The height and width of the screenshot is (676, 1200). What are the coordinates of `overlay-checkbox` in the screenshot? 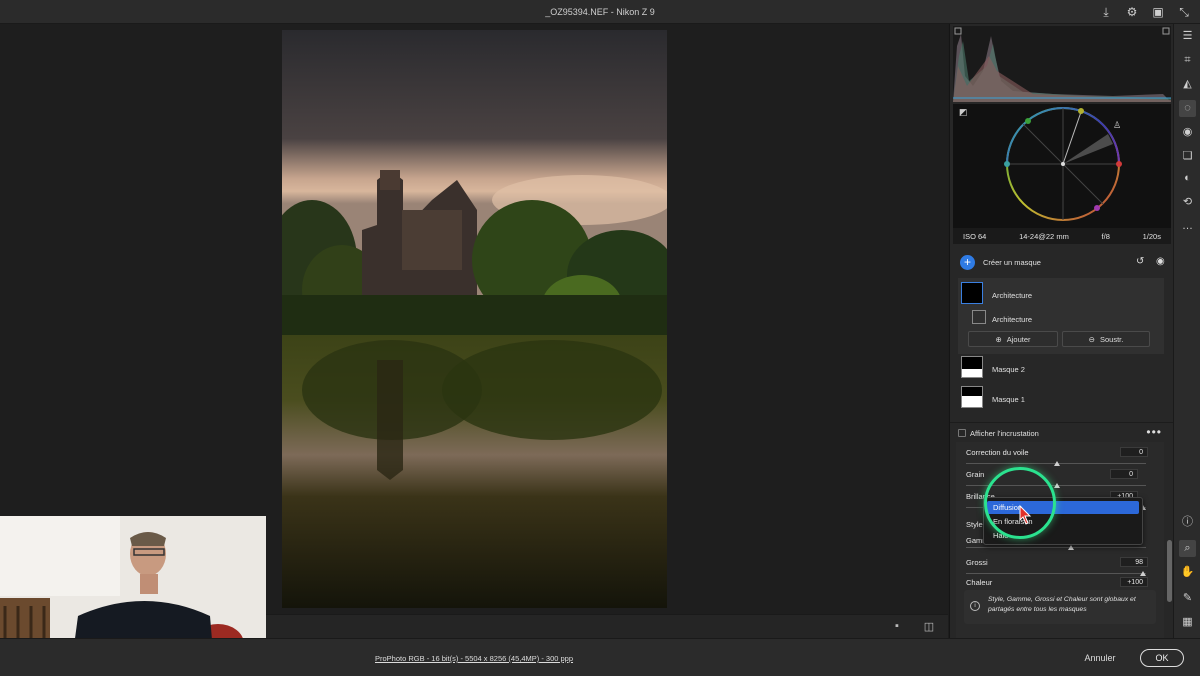 It's located at (962, 433).